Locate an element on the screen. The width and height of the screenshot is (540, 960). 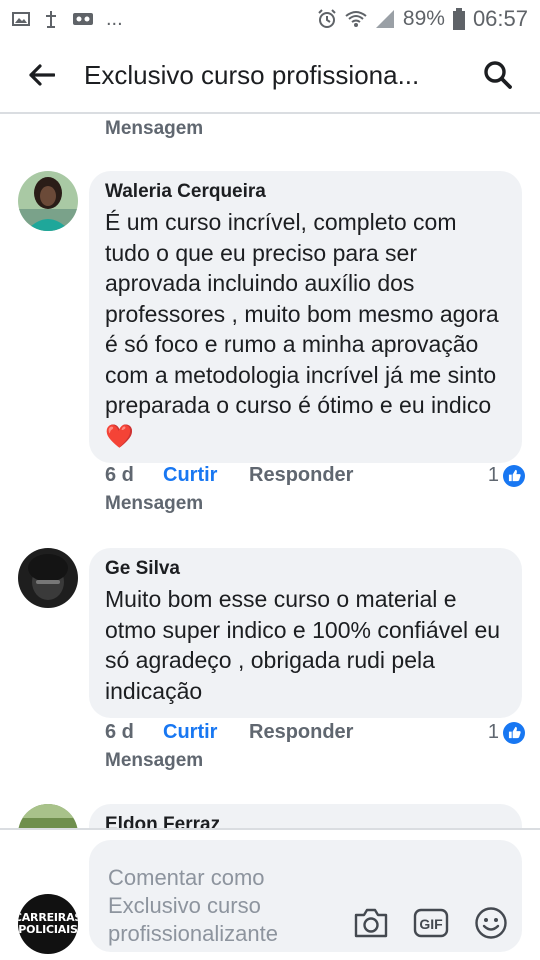
camera-icon is located at coordinates (371, 923).